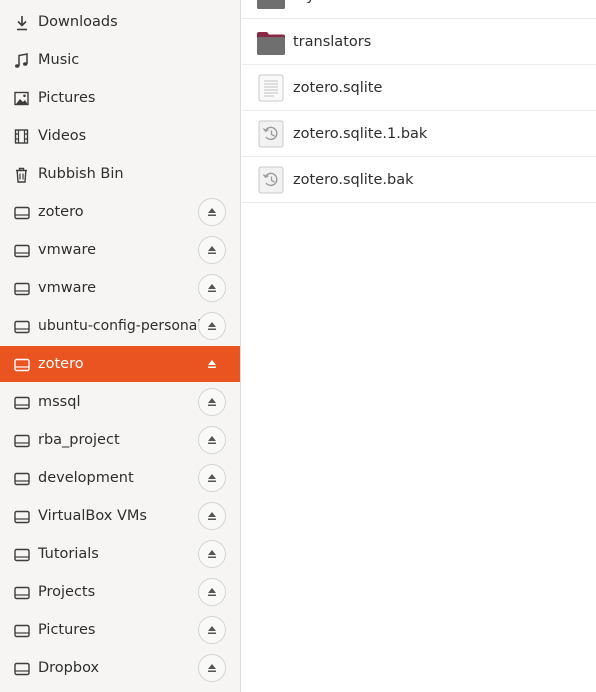 The width and height of the screenshot is (596, 692). What do you see at coordinates (360, 134) in the screenshot?
I see `file-name: zotero.sqlite.1.bak` at bounding box center [360, 134].